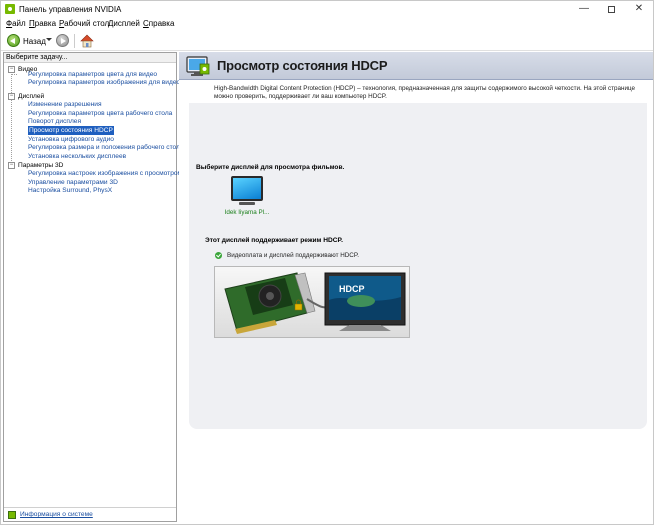 The width and height of the screenshot is (654, 525). What do you see at coordinates (124, 23) in the screenshot?
I see `menu-display: Дисплей` at bounding box center [124, 23].